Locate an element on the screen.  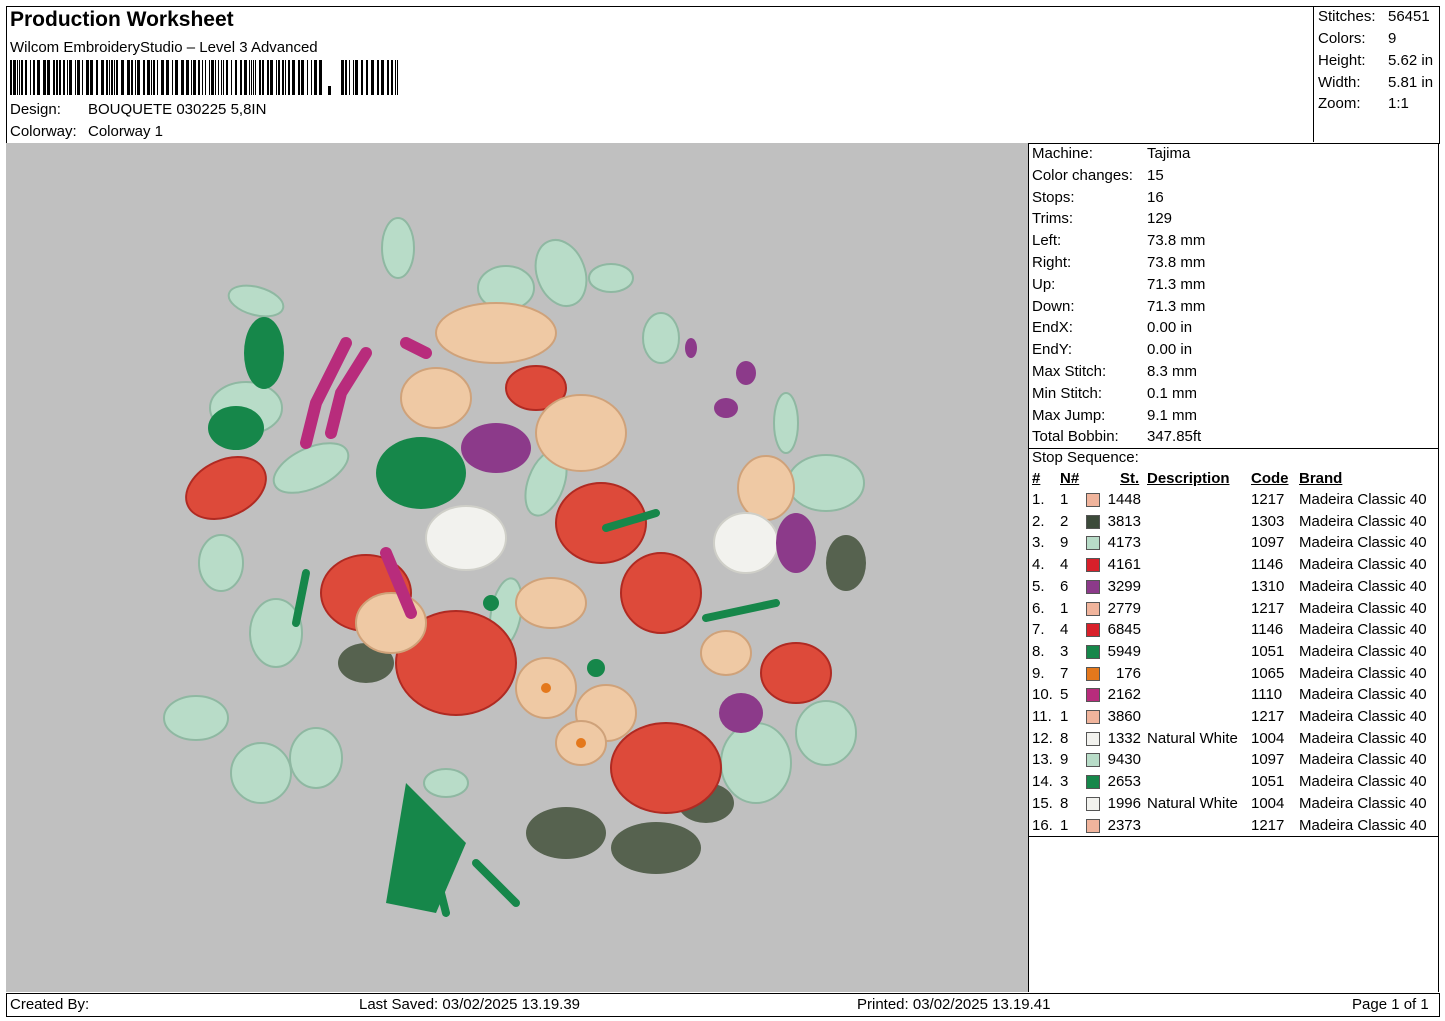
machine-info-value: 9.1 mm is located at coordinates (1172, 415).